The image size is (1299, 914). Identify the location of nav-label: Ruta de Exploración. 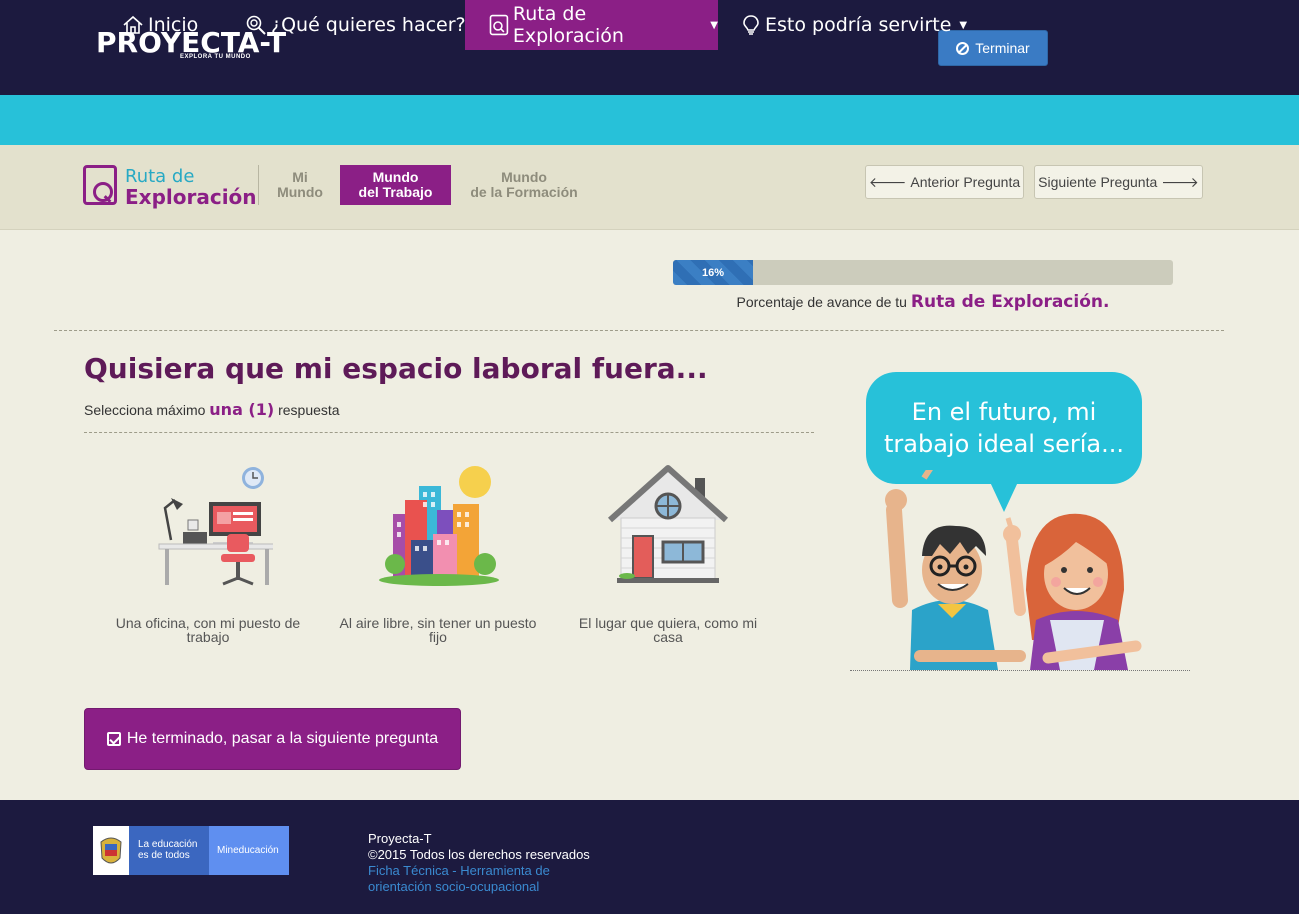
(568, 25).